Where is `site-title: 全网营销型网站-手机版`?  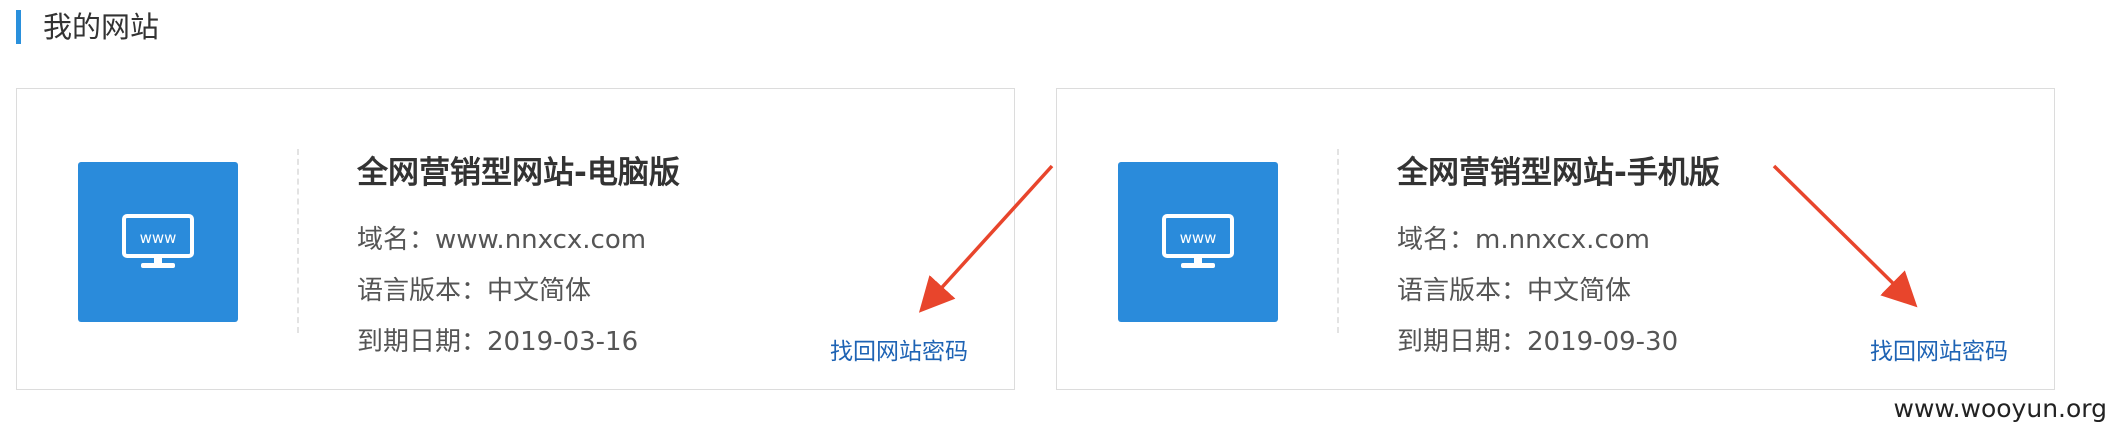 site-title: 全网营销型网站-手机版 is located at coordinates (1558, 173).